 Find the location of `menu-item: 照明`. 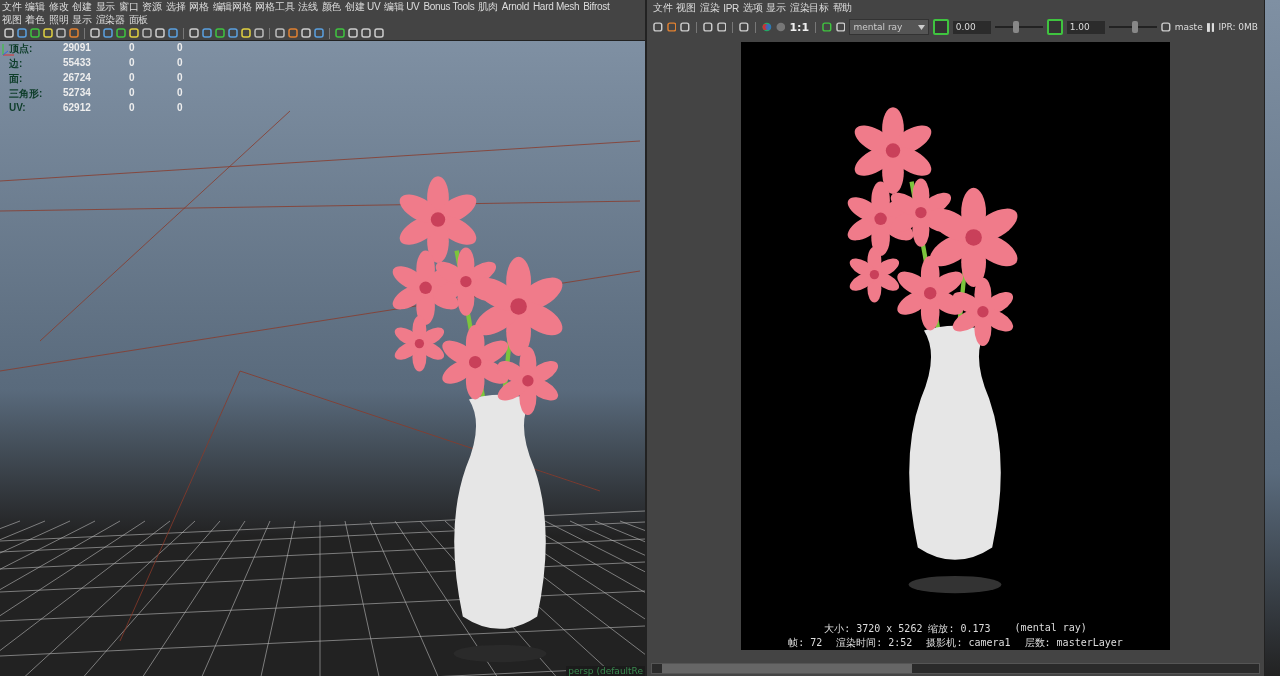

menu-item: 照明 is located at coordinates (58, 19).